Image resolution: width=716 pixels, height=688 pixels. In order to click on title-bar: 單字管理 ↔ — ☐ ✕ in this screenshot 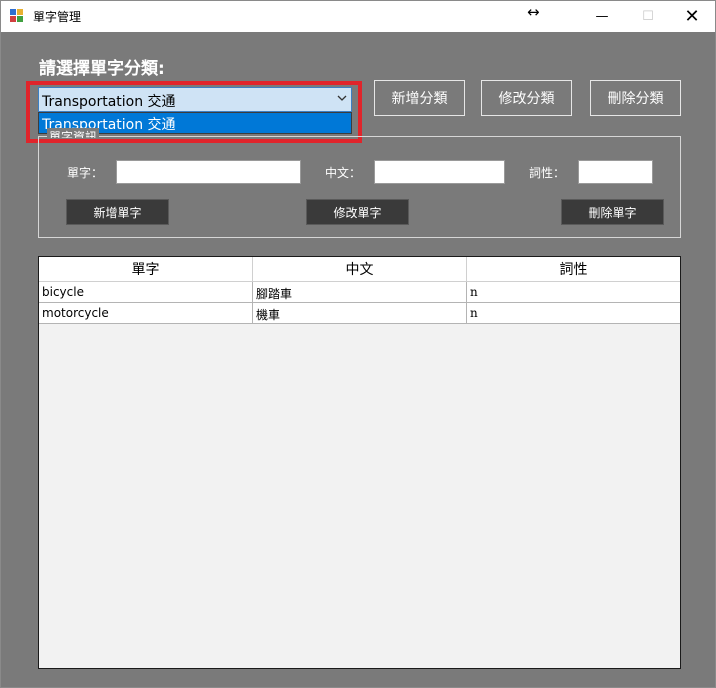, I will do `click(358, 16)`.